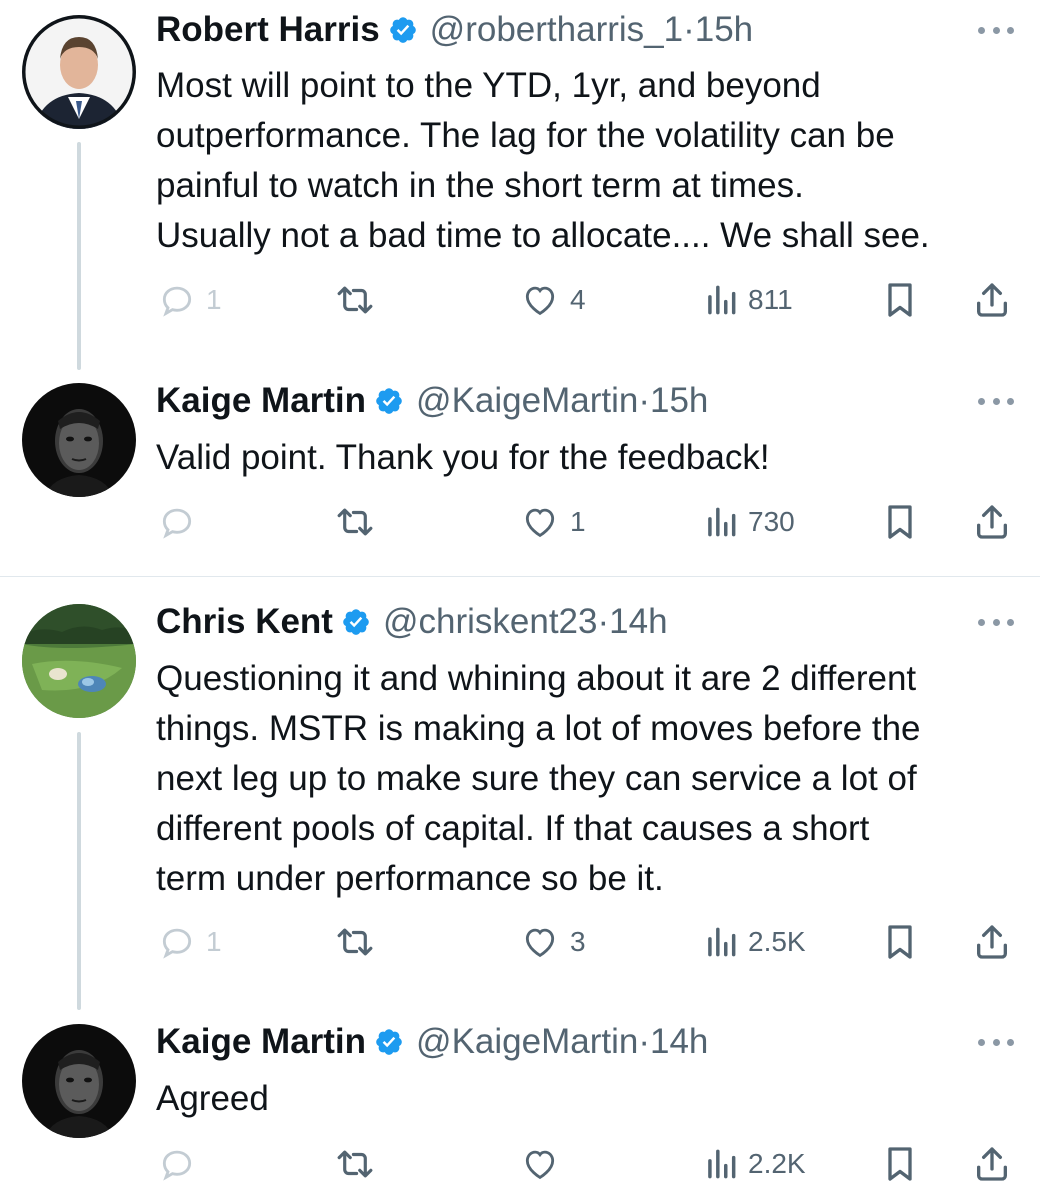  What do you see at coordinates (556, 30) in the screenshot?
I see `author-handle: @robertharris_1` at bounding box center [556, 30].